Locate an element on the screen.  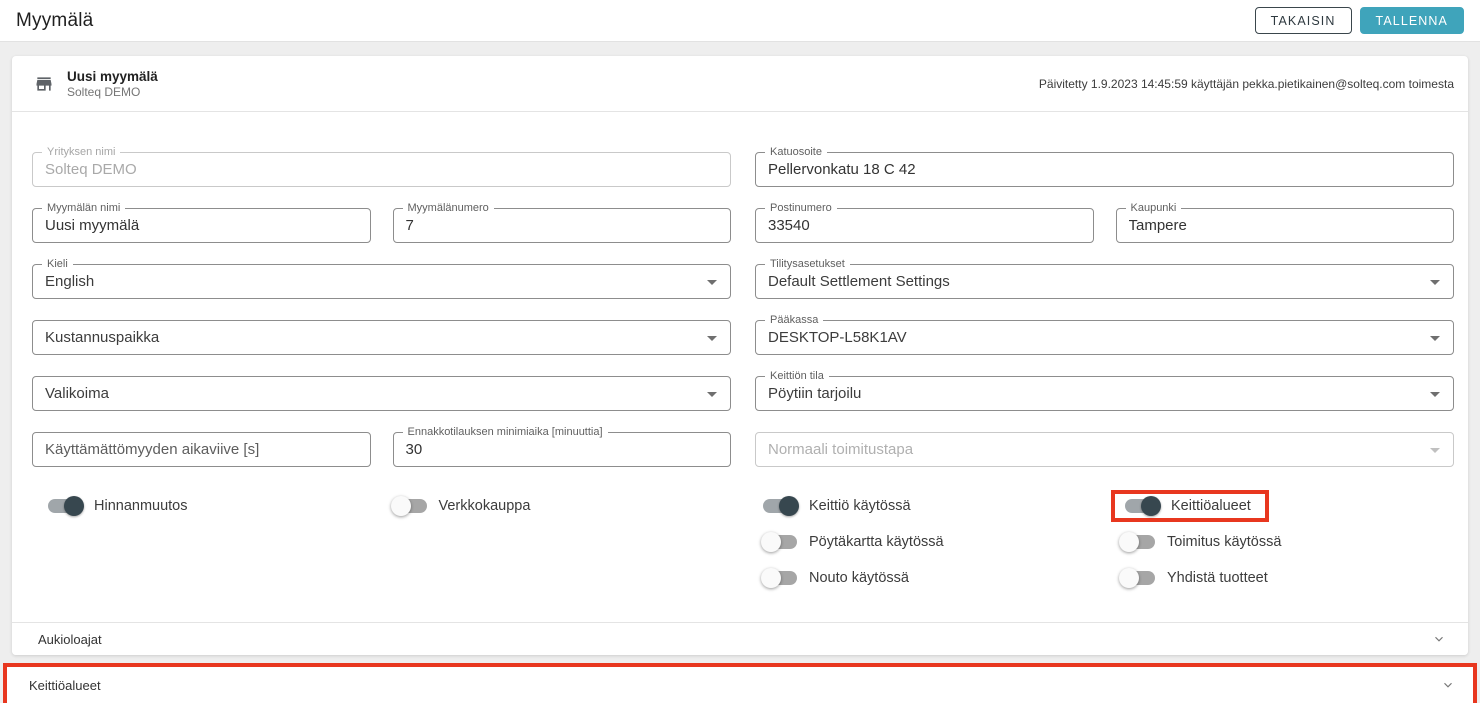
select-value: DESKTOP-L58K1AV is located at coordinates (837, 337).